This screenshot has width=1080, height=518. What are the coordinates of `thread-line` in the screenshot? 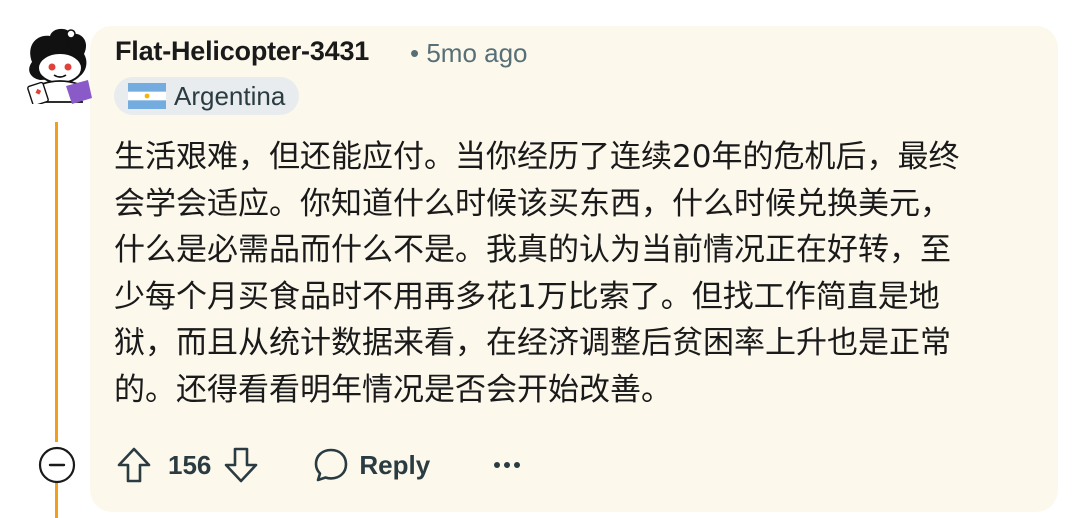 It's located at (56, 282).